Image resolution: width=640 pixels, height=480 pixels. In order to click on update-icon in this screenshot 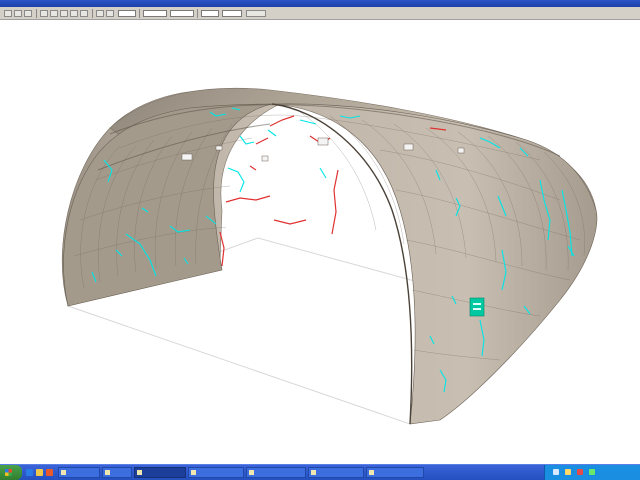, I will do `click(592, 472)`.